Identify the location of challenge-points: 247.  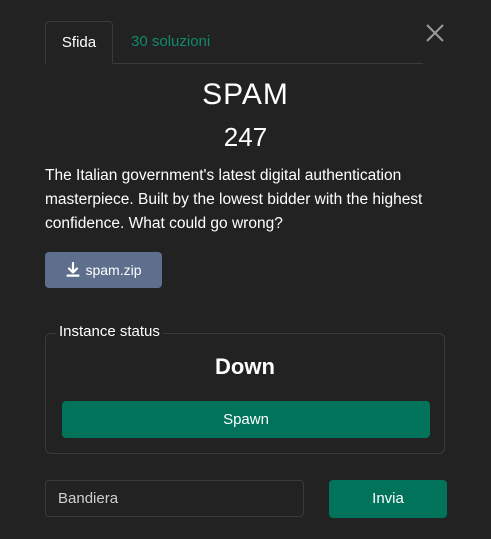
(245, 137).